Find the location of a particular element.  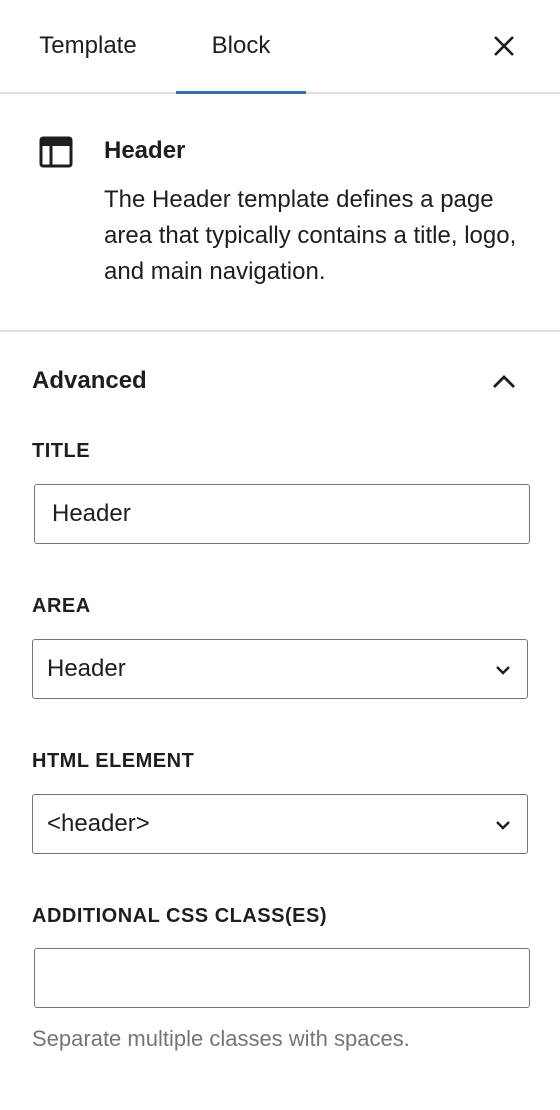

tab-template: Template is located at coordinates (88, 46).